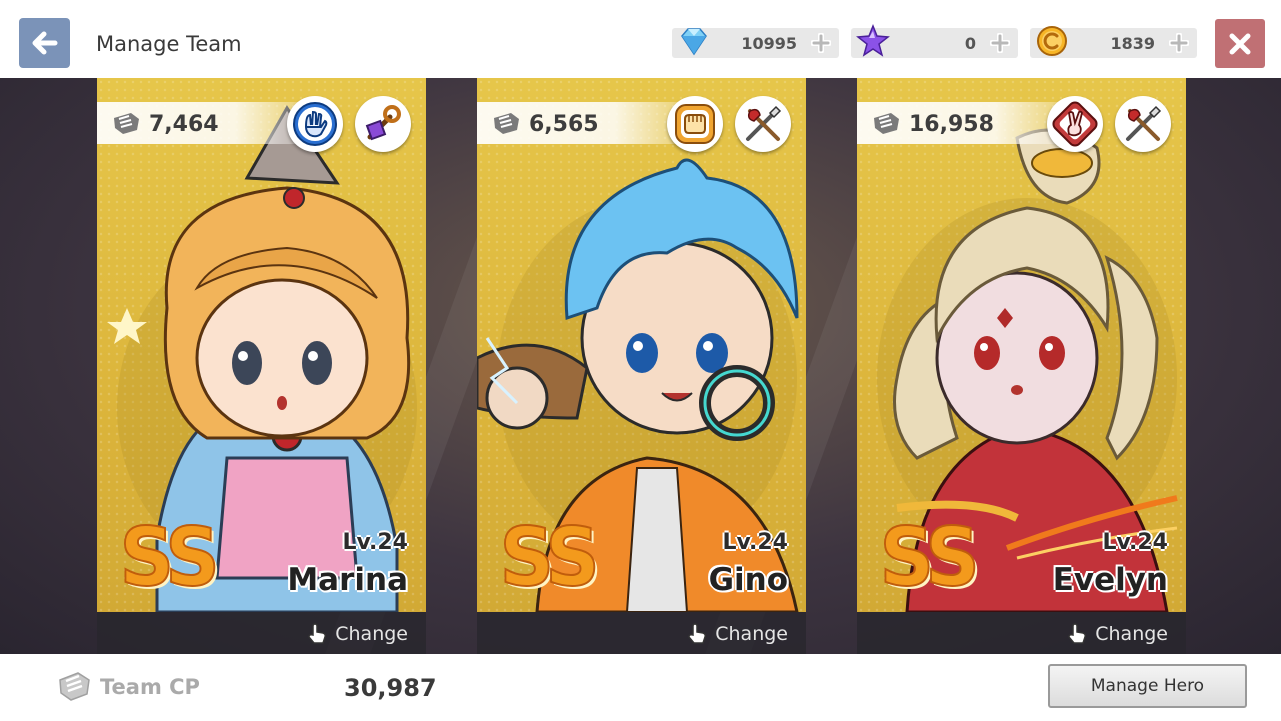  What do you see at coordinates (769, 43) in the screenshot?
I see `diamond-count: 10995` at bounding box center [769, 43].